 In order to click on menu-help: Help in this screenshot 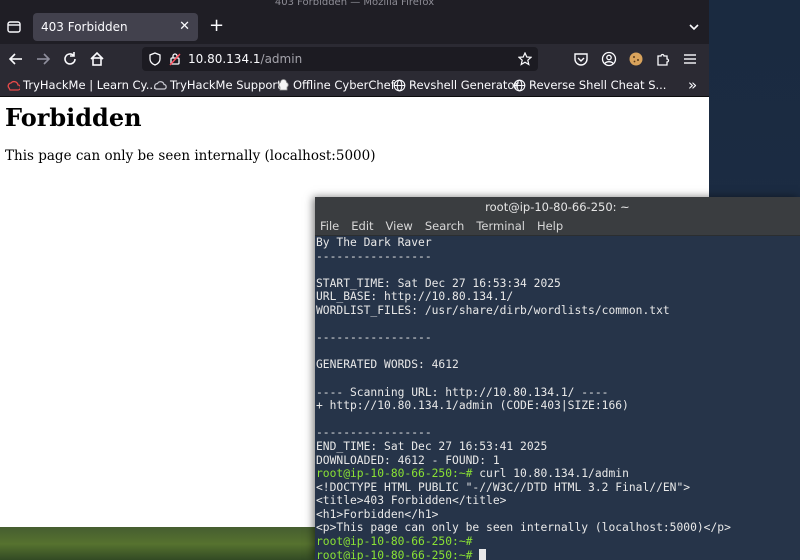, I will do `click(550, 226)`.